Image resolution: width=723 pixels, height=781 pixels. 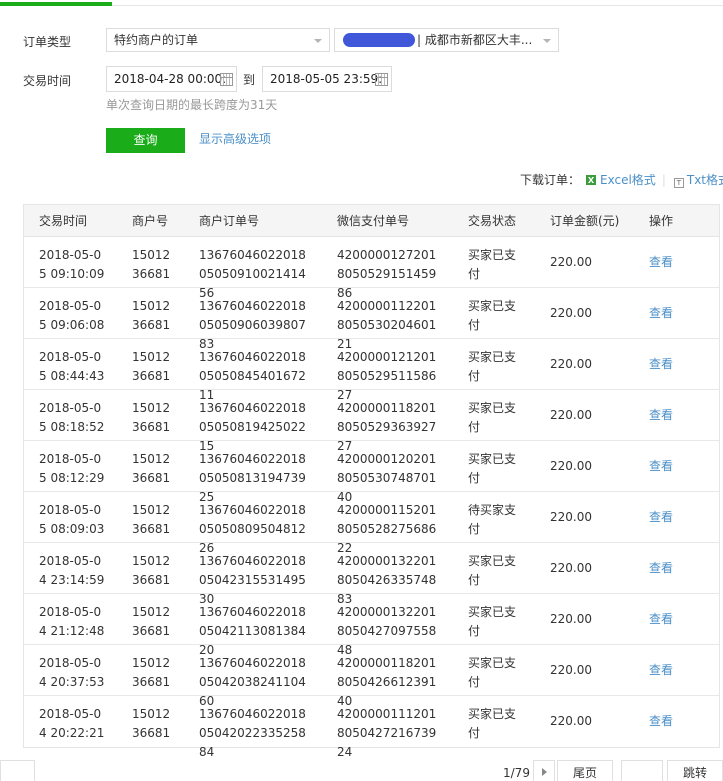 I want to click on order-type-value: 特约商户的订单, so click(x=156, y=40).